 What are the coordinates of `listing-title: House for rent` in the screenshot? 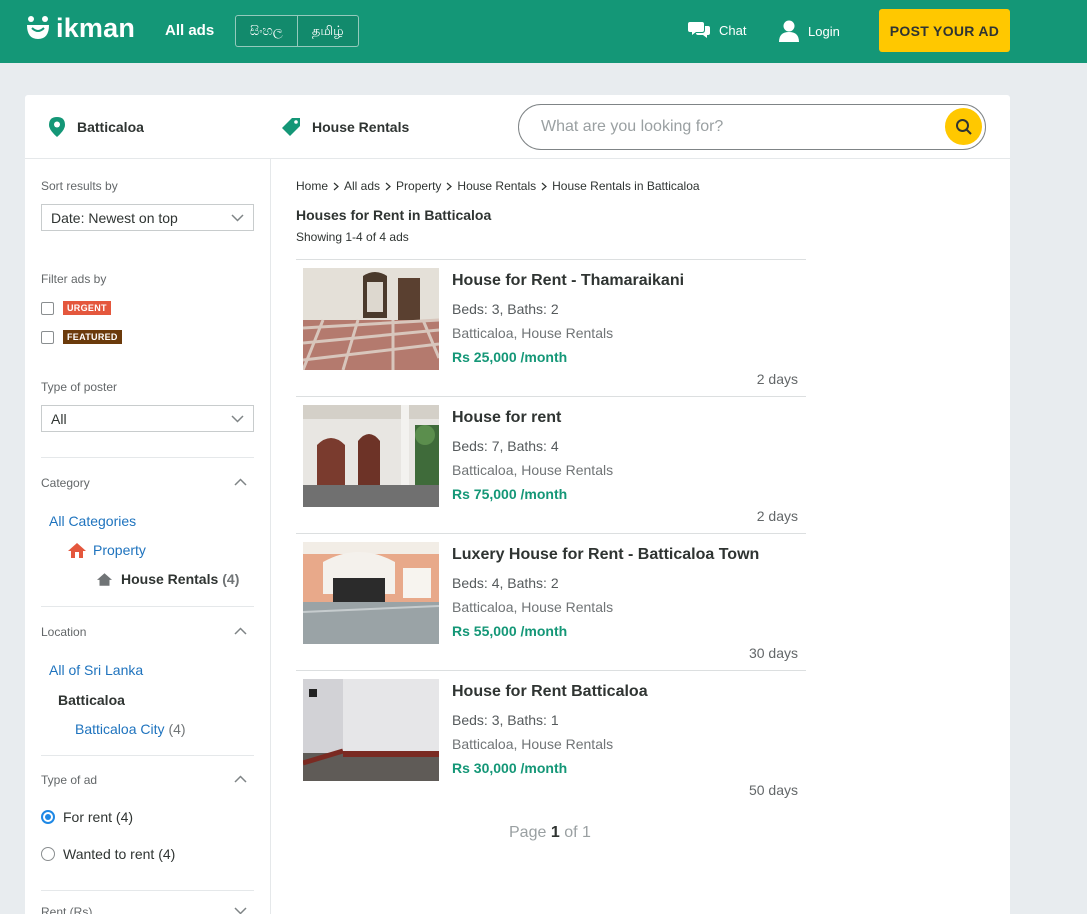 It's located at (506, 418).